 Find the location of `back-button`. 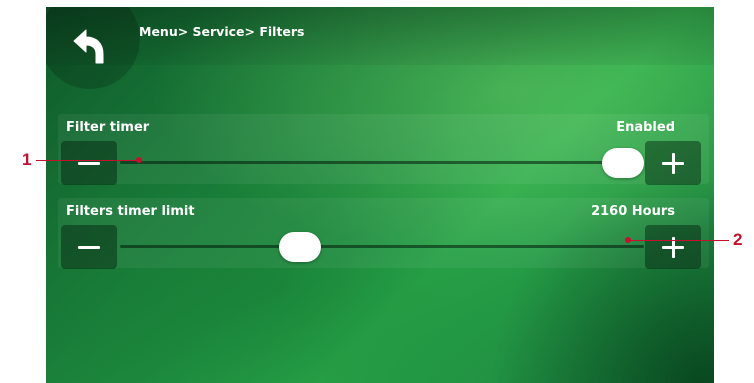

back-button is located at coordinates (93, 48).